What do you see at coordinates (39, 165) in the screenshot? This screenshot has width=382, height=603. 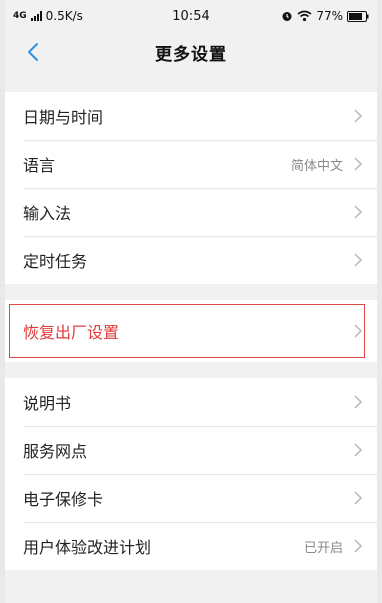 I see `row-label: 语言` at bounding box center [39, 165].